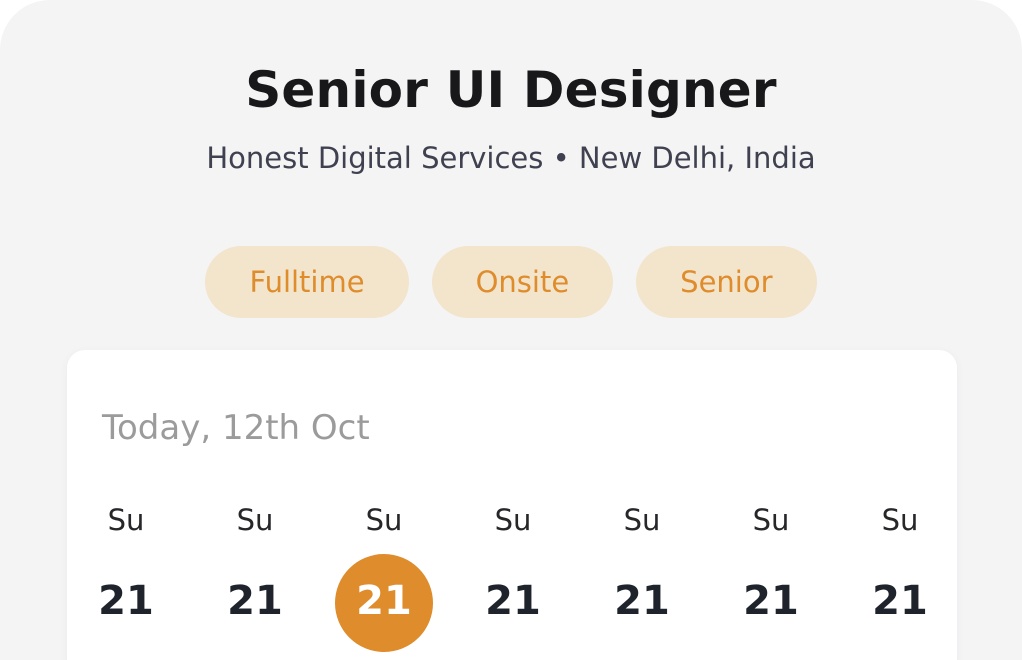 This screenshot has width=1022, height=660. I want to click on tag-list: Fulltime Onsite Senior, so click(511, 282).